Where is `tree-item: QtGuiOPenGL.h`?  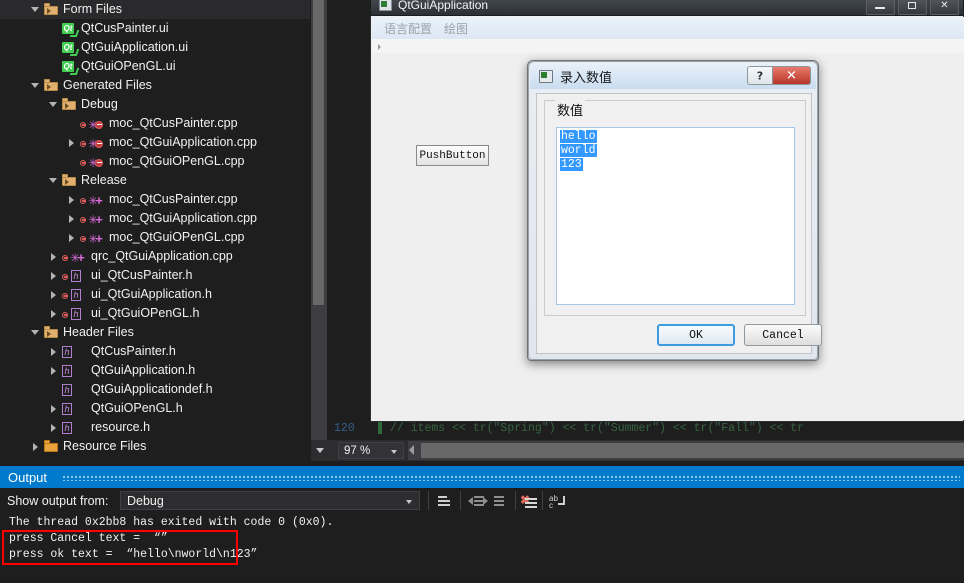
tree-item: QtGuiOPenGL.h is located at coordinates (155, 408).